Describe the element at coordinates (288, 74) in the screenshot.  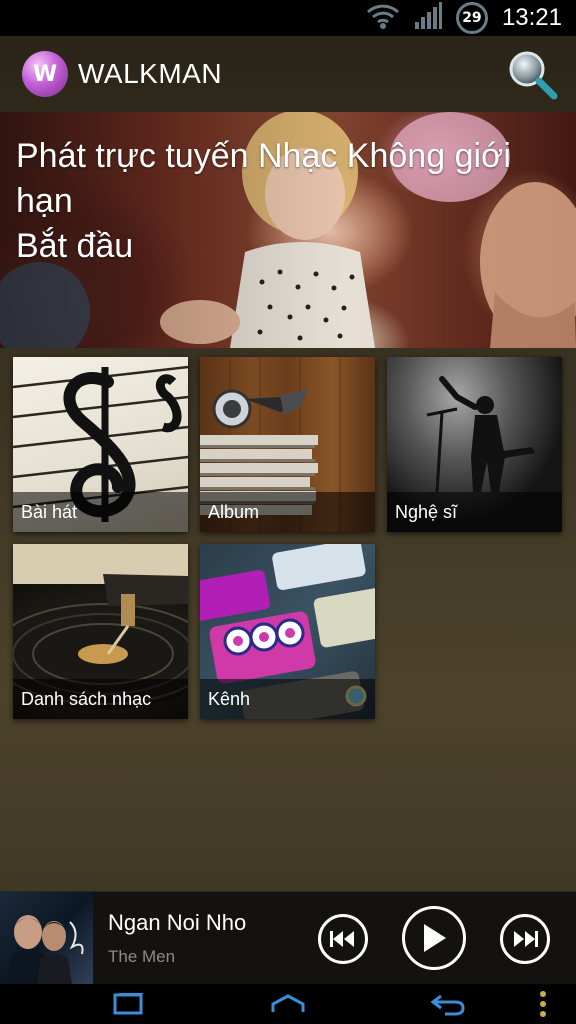
I see `action-bar: W WALKMAN` at that location.